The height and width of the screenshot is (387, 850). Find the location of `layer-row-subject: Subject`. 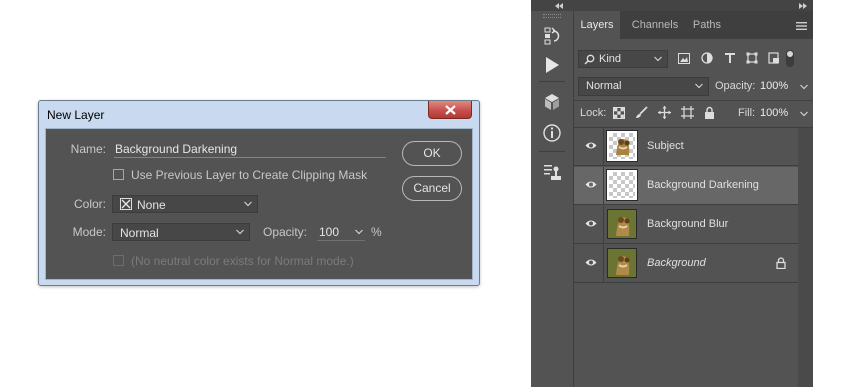

layer-row-subject: Subject is located at coordinates (686, 147).